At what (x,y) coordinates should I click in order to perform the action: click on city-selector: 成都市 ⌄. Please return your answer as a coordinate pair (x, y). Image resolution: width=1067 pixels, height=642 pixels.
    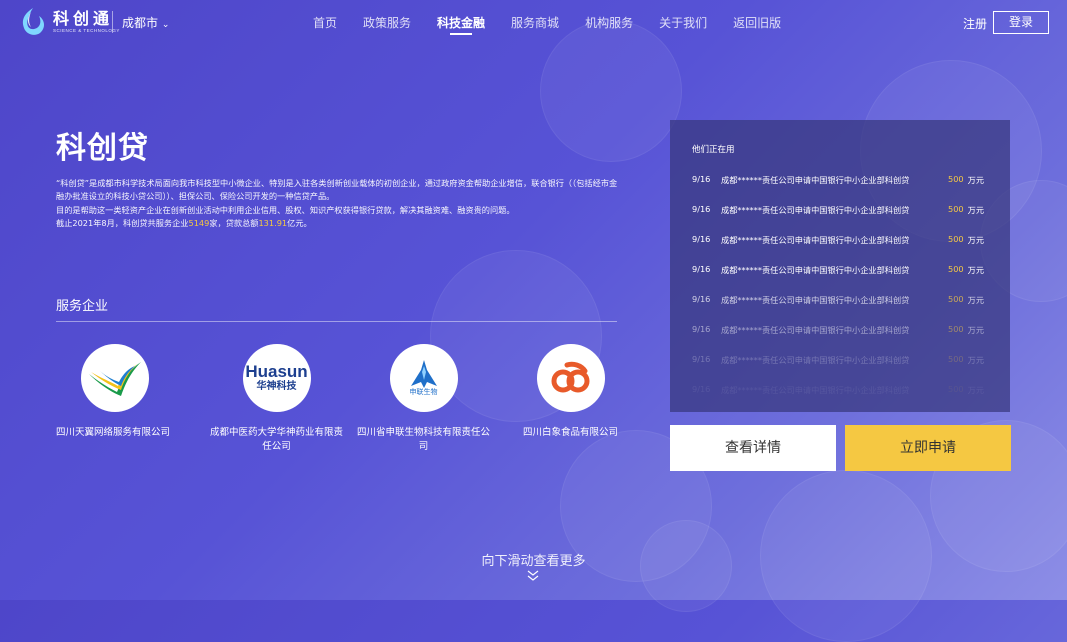
    Looking at the image, I should click on (145, 22).